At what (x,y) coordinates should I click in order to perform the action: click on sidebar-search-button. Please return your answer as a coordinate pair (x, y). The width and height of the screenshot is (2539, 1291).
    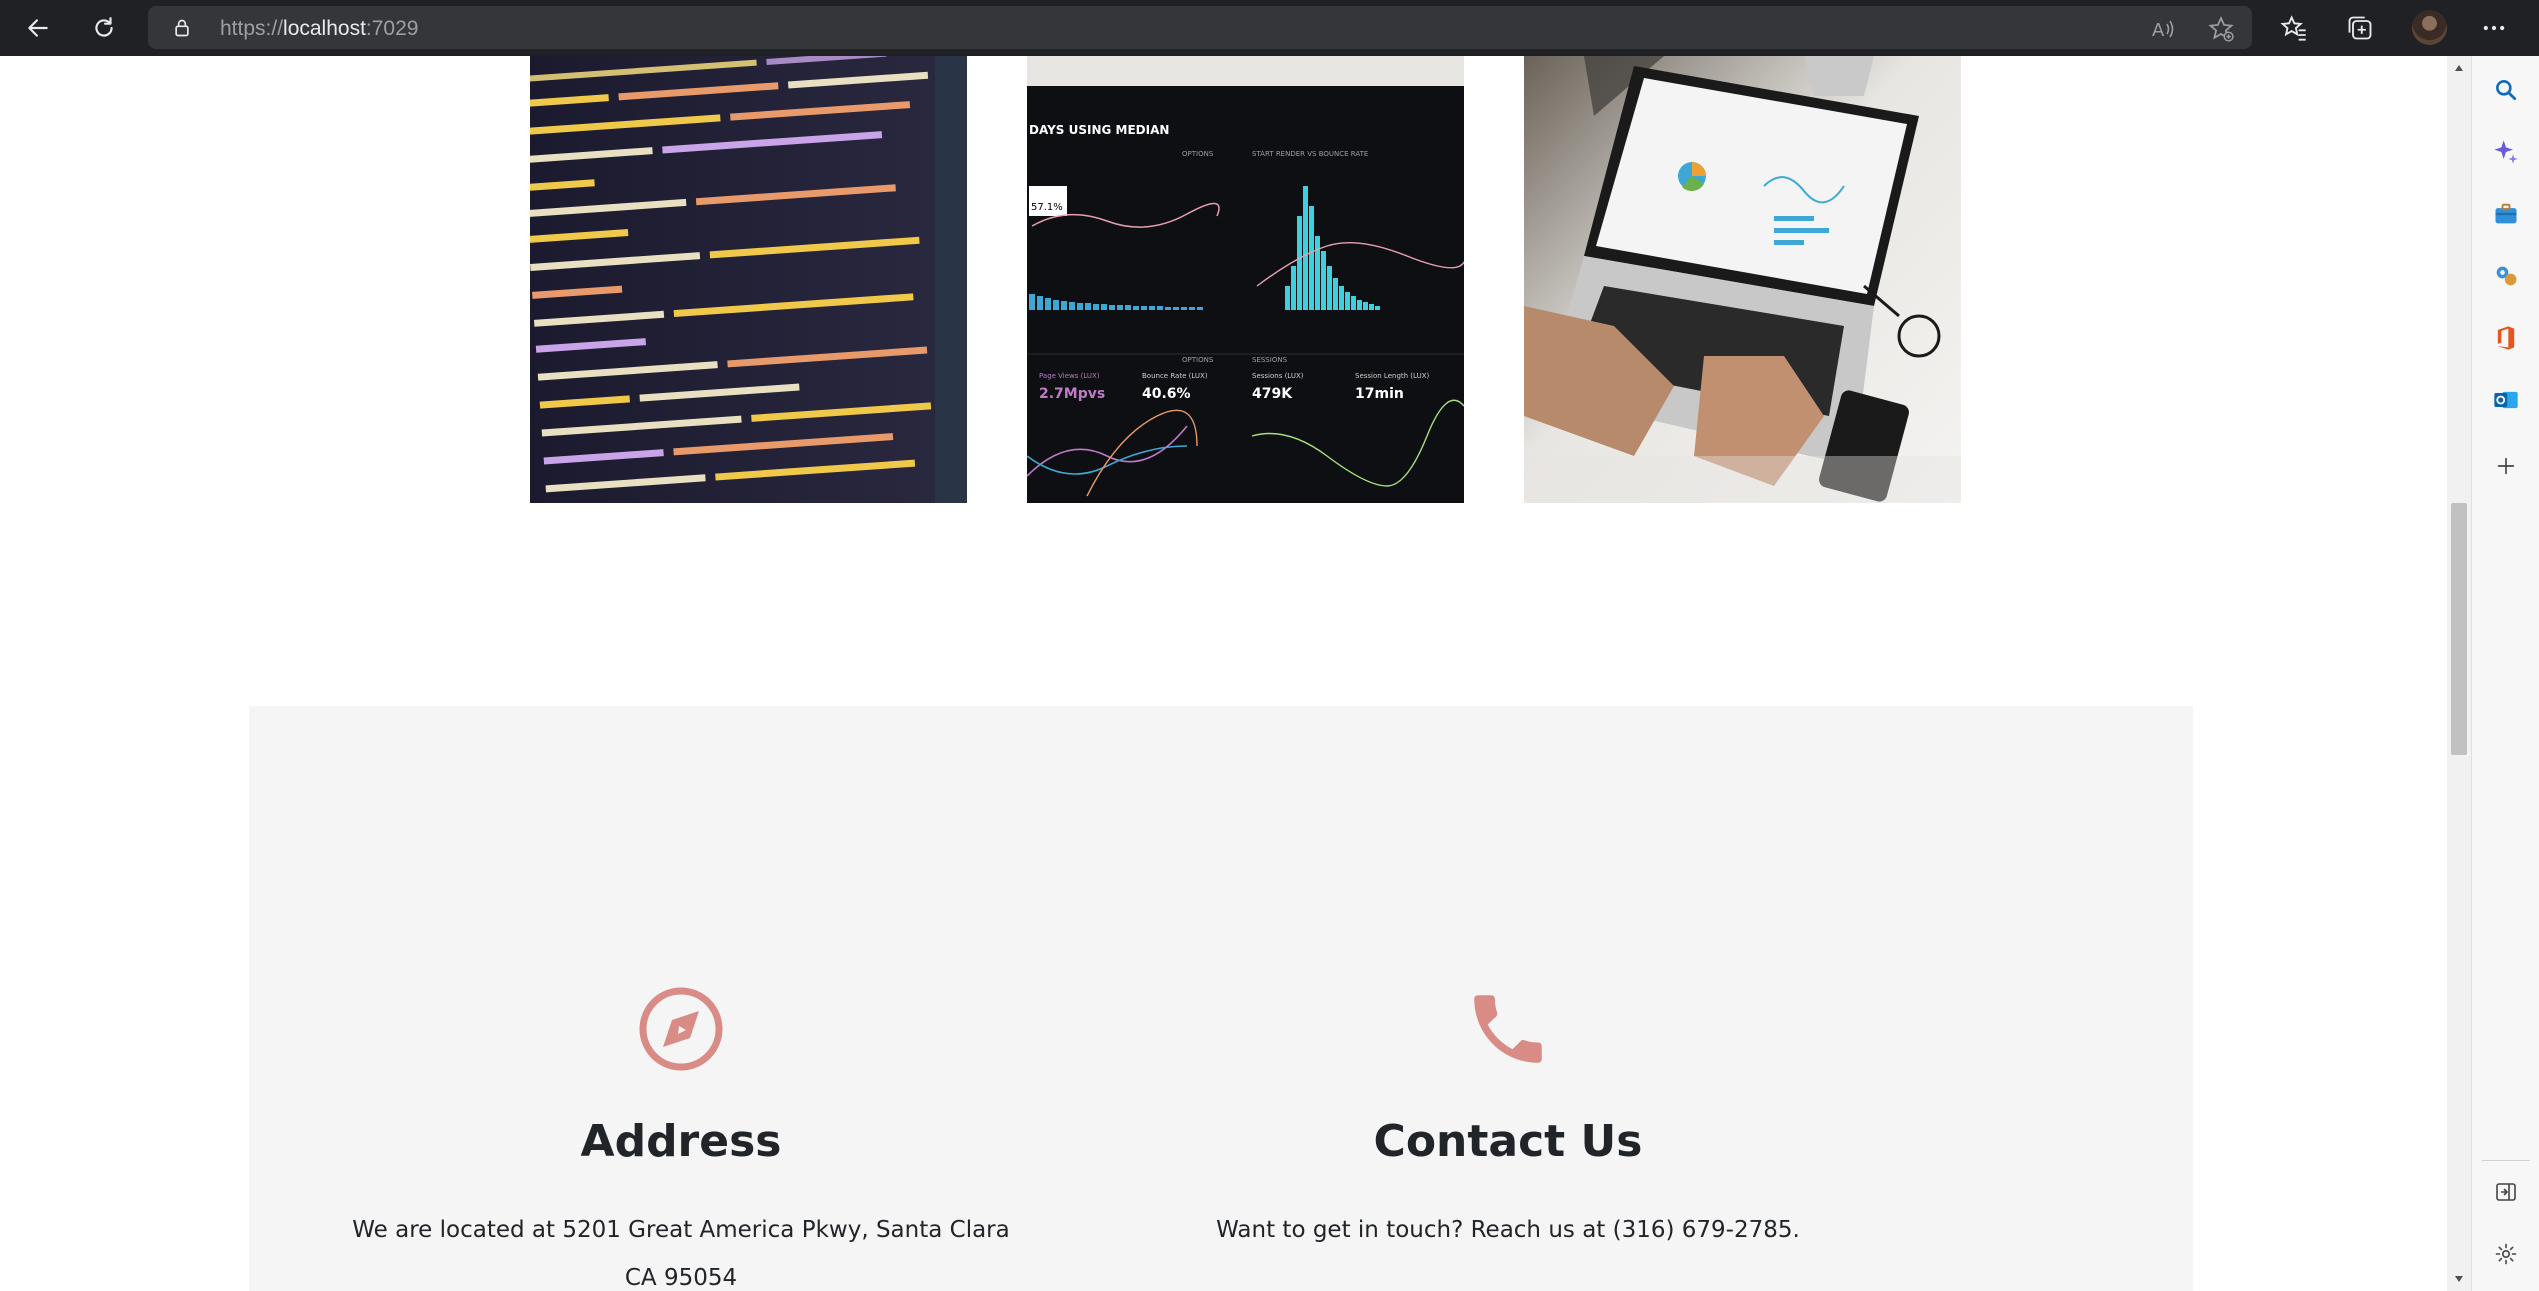
    Looking at the image, I should click on (2506, 90).